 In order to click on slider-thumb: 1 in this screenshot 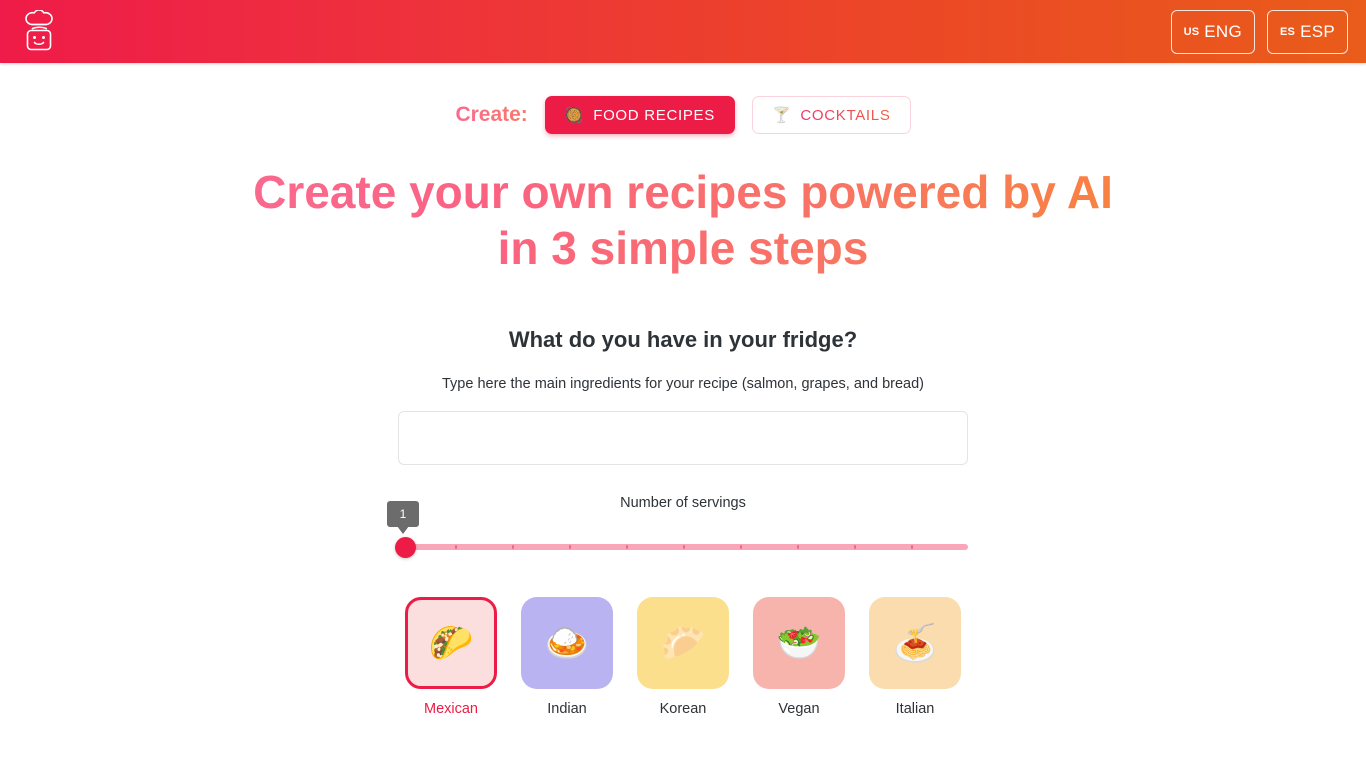, I will do `click(403, 530)`.